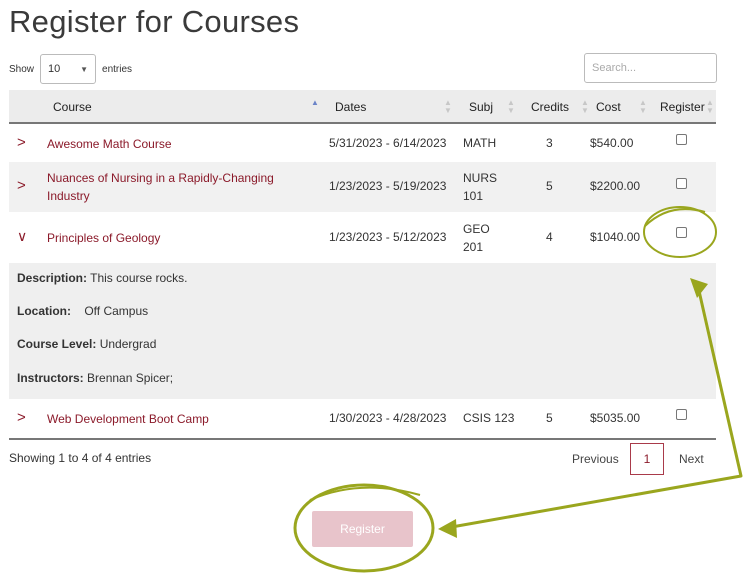  Describe the element at coordinates (57, 344) in the screenshot. I see `detail-label: Course Level:` at that location.